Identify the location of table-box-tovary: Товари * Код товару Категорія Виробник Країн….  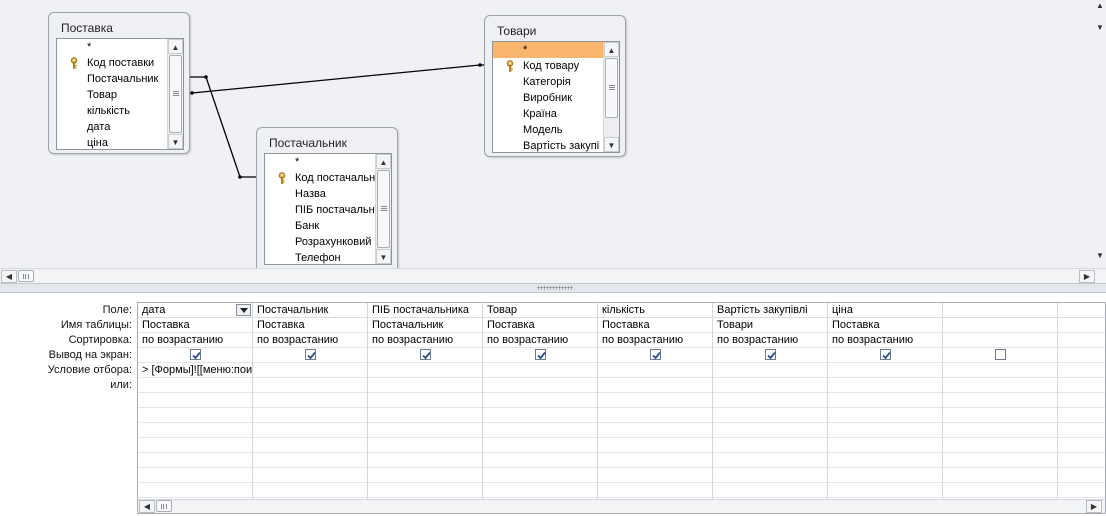
(555, 86).